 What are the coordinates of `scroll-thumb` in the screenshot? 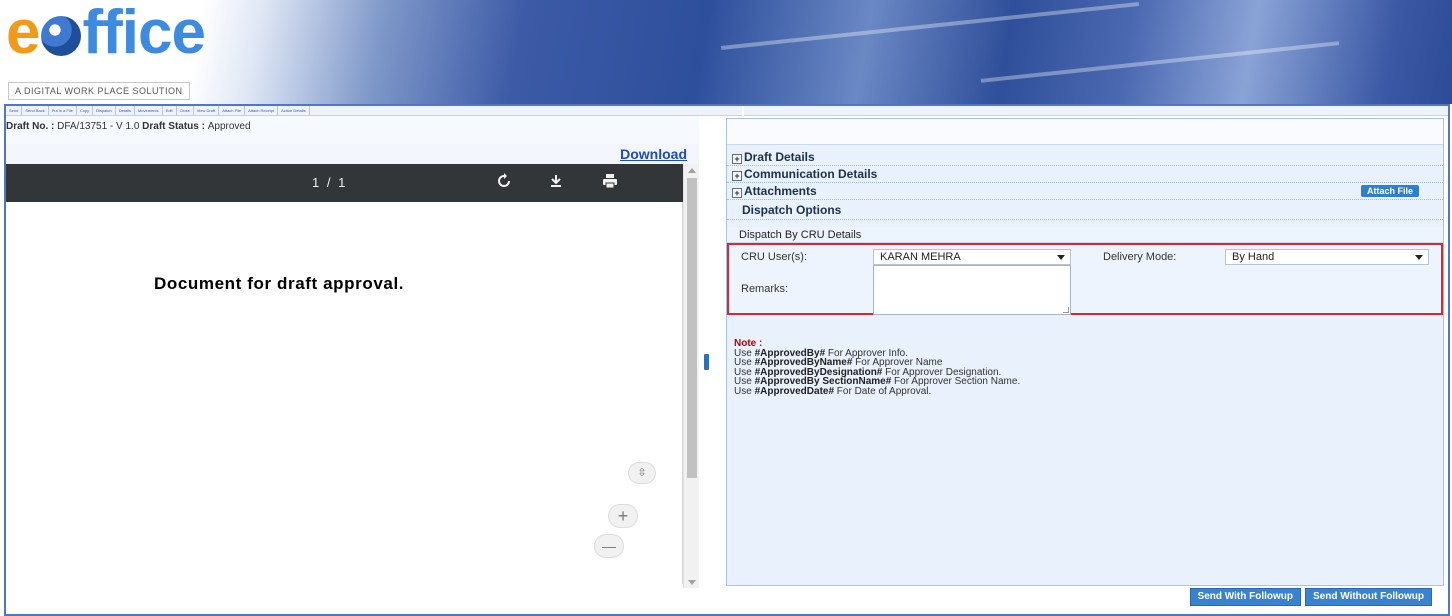 It's located at (692, 328).